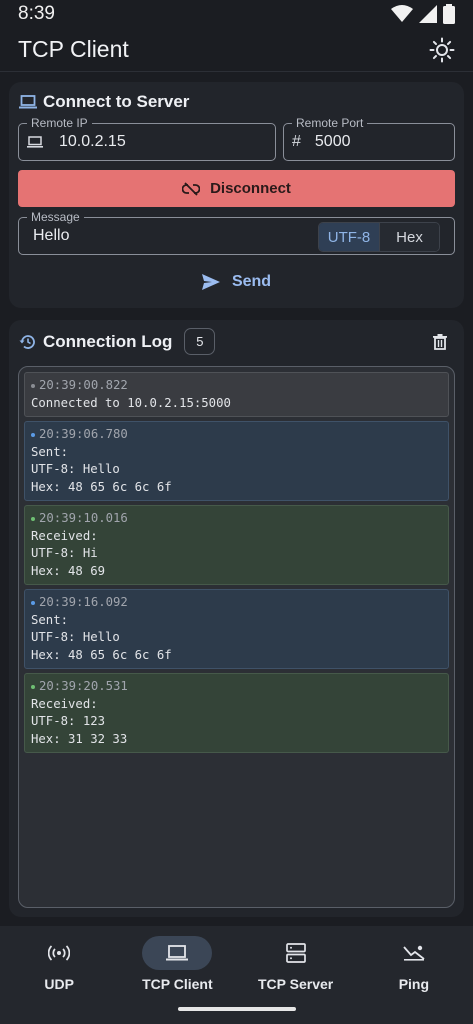 The width and height of the screenshot is (473, 1024). What do you see at coordinates (200, 341) in the screenshot?
I see `log-count-badge: 5` at bounding box center [200, 341].